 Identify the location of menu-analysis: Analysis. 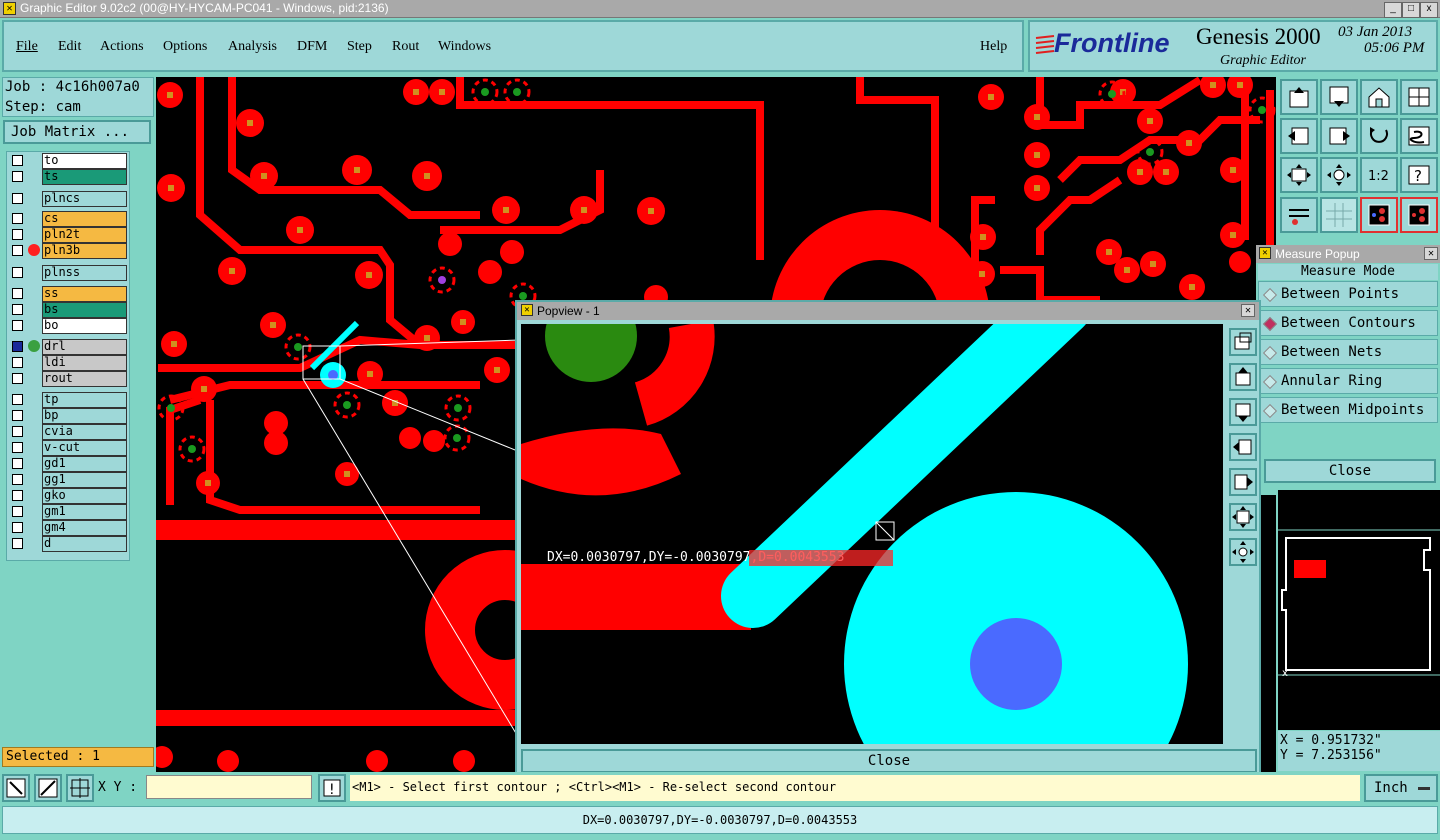
(252, 47).